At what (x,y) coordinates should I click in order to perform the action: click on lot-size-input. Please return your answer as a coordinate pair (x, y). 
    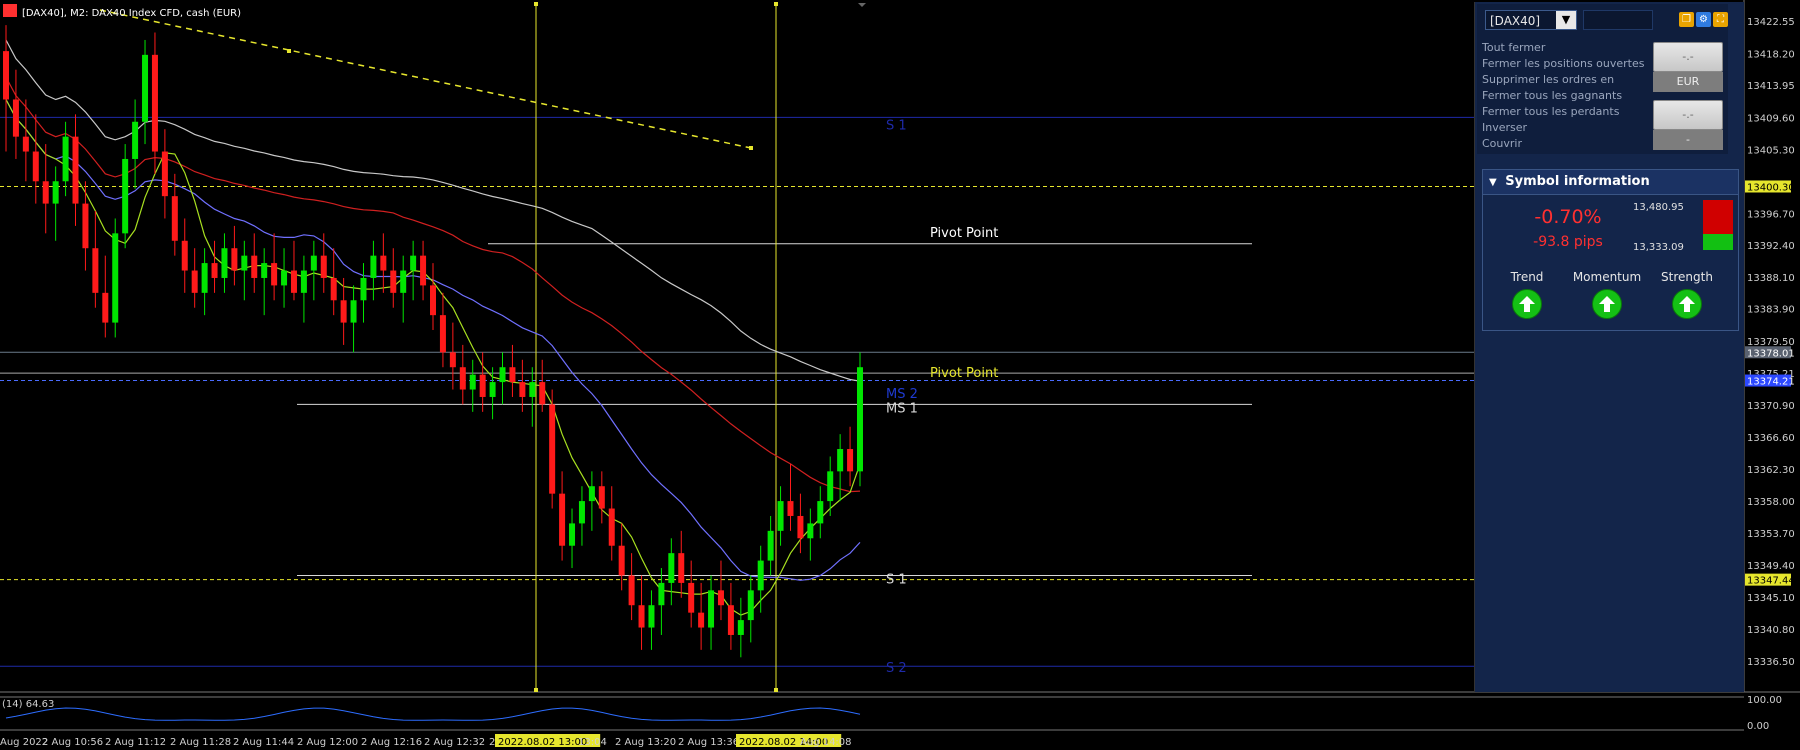
    Looking at the image, I should click on (1618, 20).